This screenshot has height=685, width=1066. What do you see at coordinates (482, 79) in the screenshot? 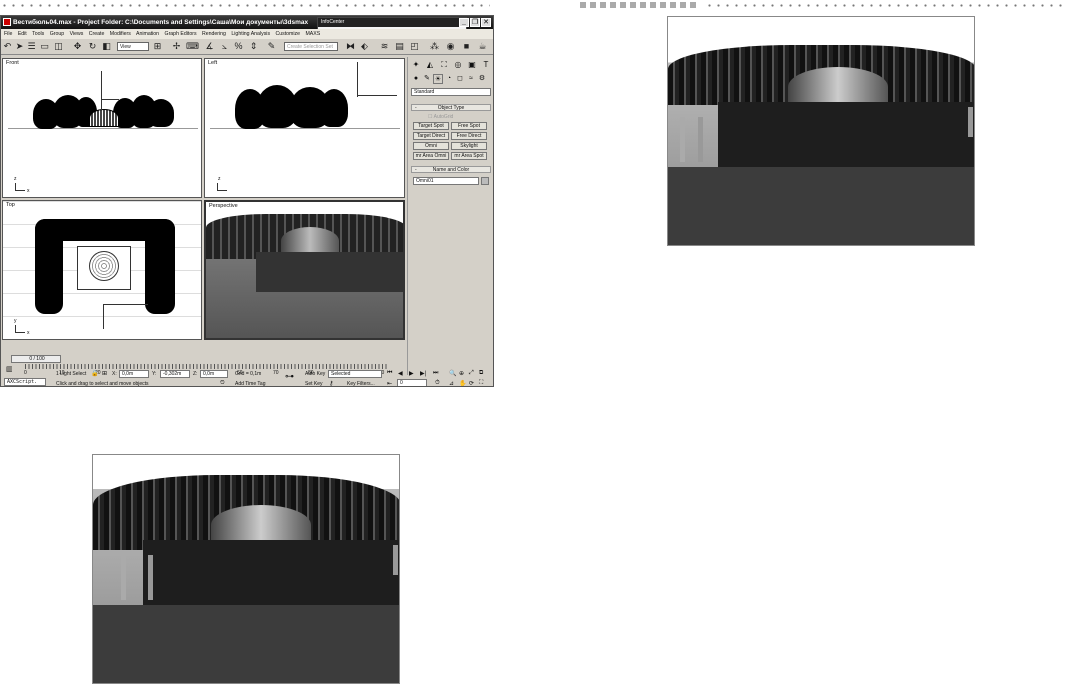
I see `systems-icon: ⚙` at bounding box center [482, 79].